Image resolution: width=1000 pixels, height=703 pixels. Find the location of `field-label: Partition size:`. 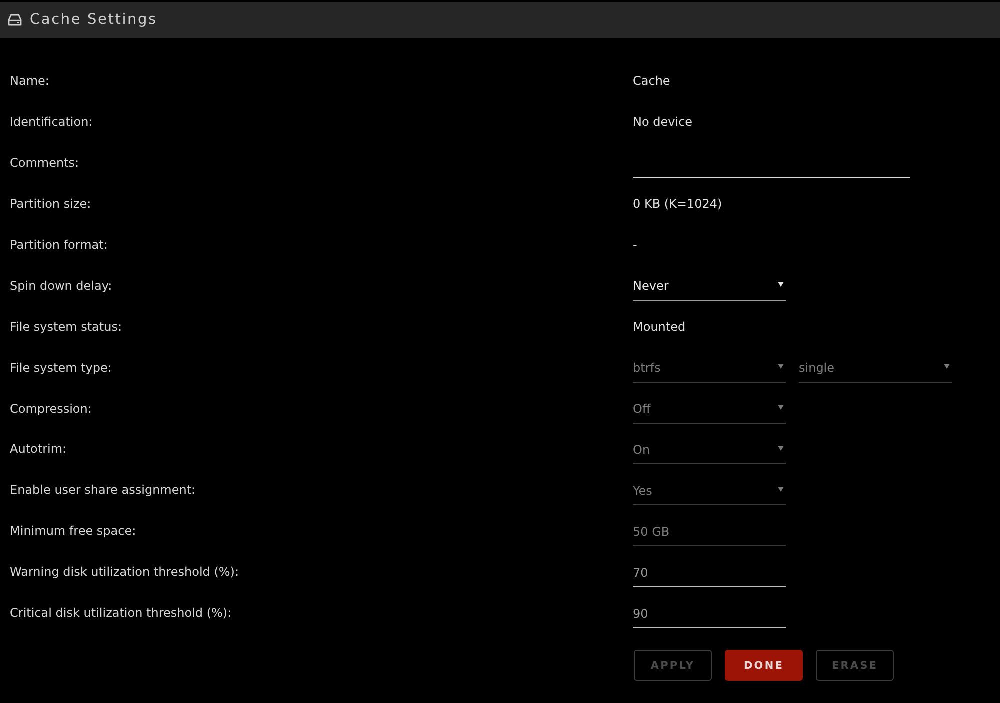

field-label: Partition size: is located at coordinates (51, 204).